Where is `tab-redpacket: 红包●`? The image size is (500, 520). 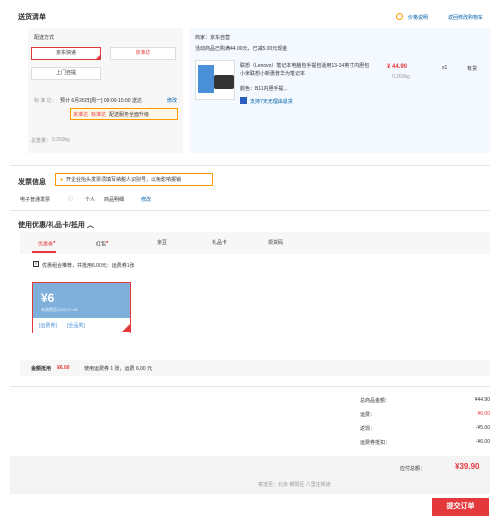
tab-redpacket: 红包● is located at coordinates (102, 243).